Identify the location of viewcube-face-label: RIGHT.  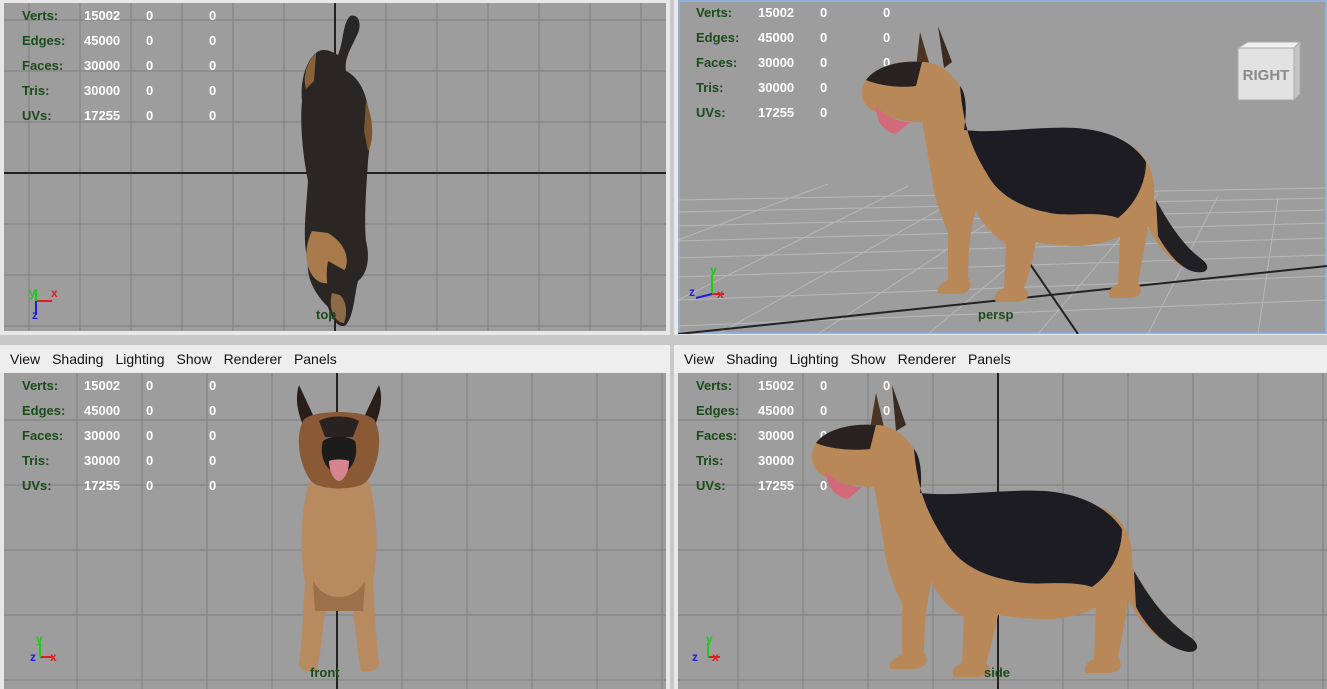
(1266, 75).